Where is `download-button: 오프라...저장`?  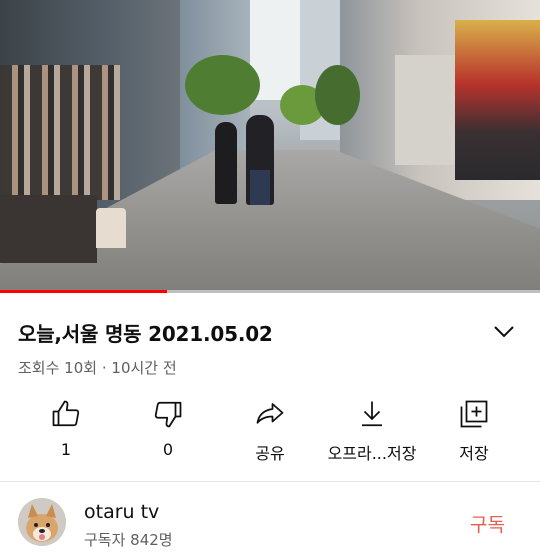 download-button: 오프라...저장 is located at coordinates (372, 432).